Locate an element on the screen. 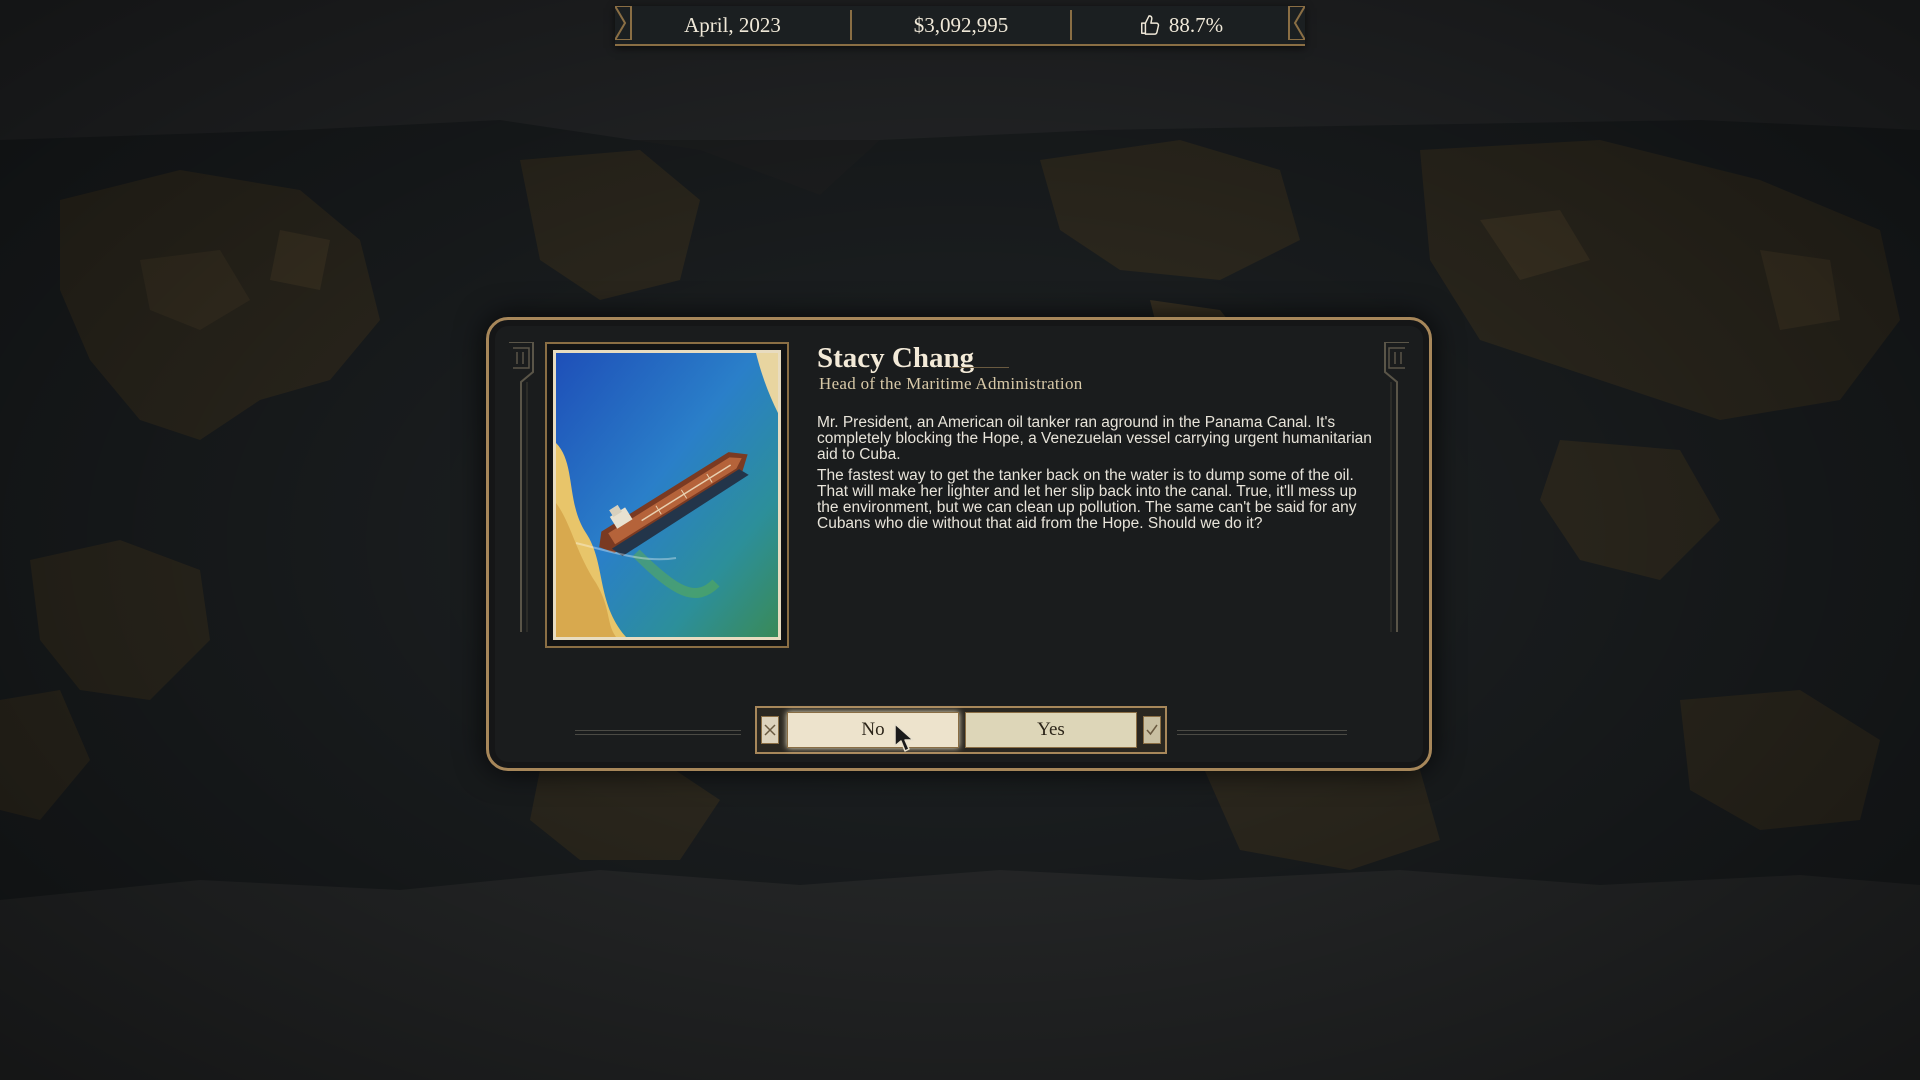 The image size is (1920, 1080). no-button: No is located at coordinates (873, 730).